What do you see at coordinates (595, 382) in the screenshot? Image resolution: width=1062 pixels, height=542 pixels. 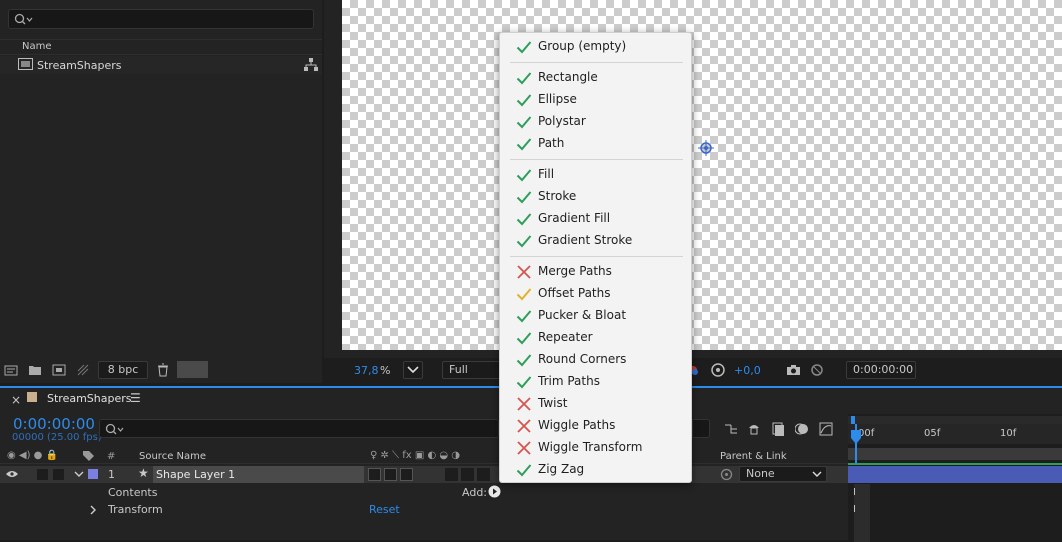 I see `menu-item-trim-paths: Trim Paths` at bounding box center [595, 382].